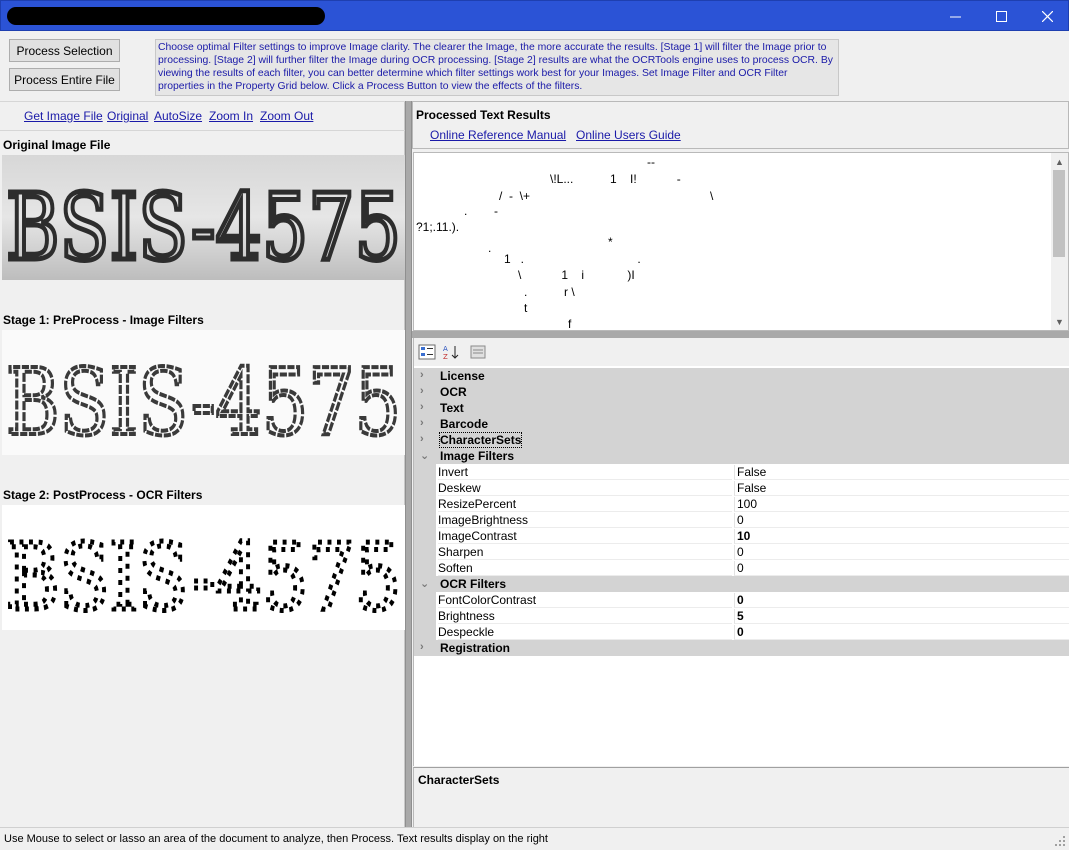  I want to click on category-text: › Text, so click(741, 408).